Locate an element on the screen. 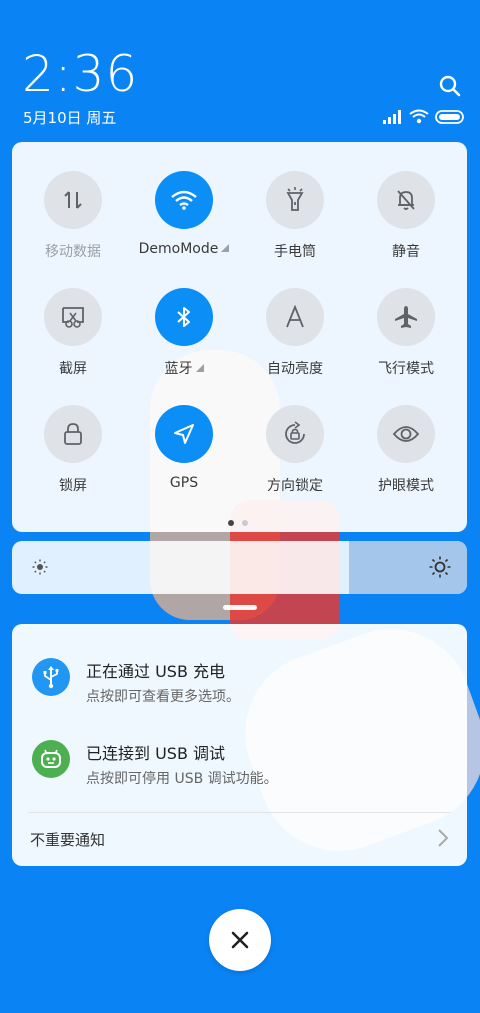 This screenshot has height=1013, width=480. tile-eye-care: 护眼模式 is located at coordinates (406, 450).